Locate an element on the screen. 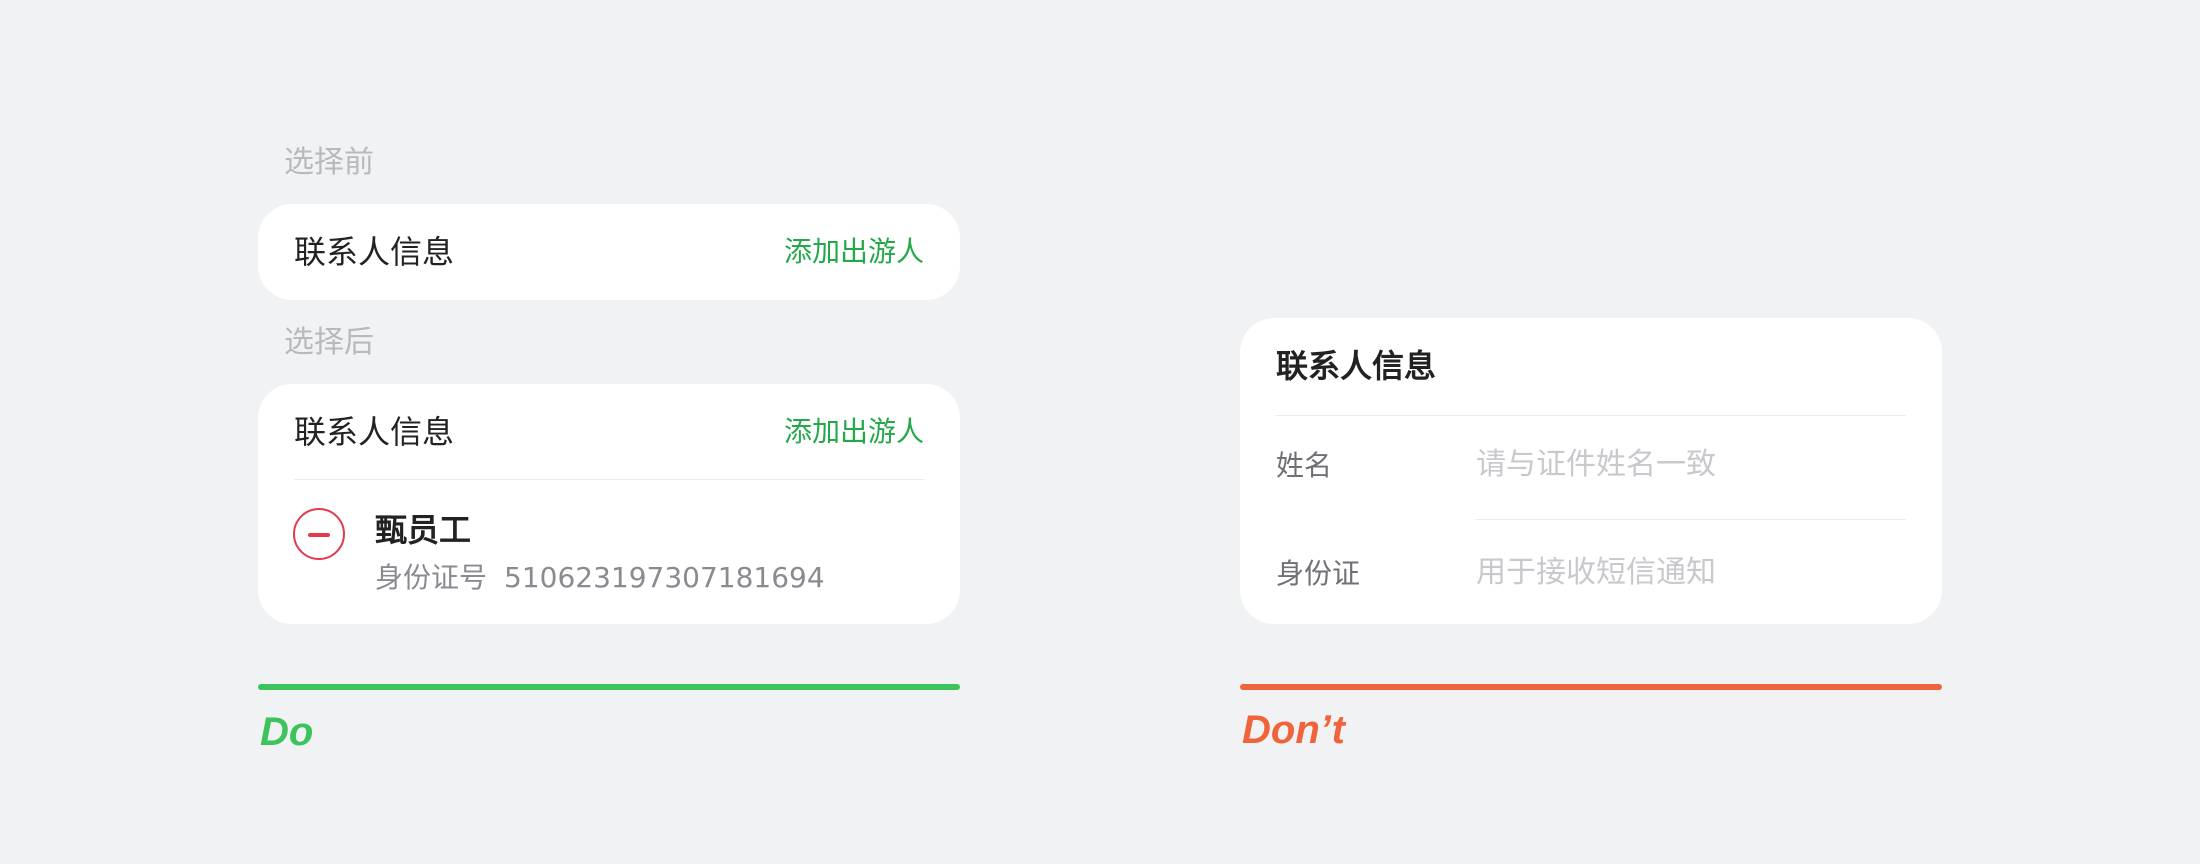 This screenshot has height=864, width=2200. id-number-value: 510623197307181694 is located at coordinates (664, 577).